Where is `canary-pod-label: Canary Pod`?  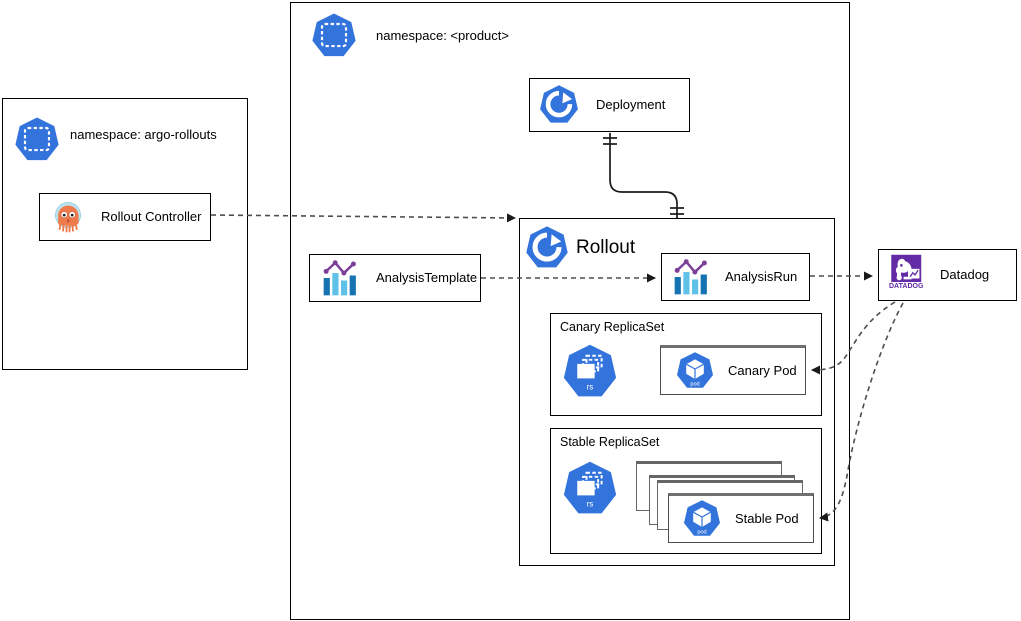 canary-pod-label: Canary Pod is located at coordinates (762, 371).